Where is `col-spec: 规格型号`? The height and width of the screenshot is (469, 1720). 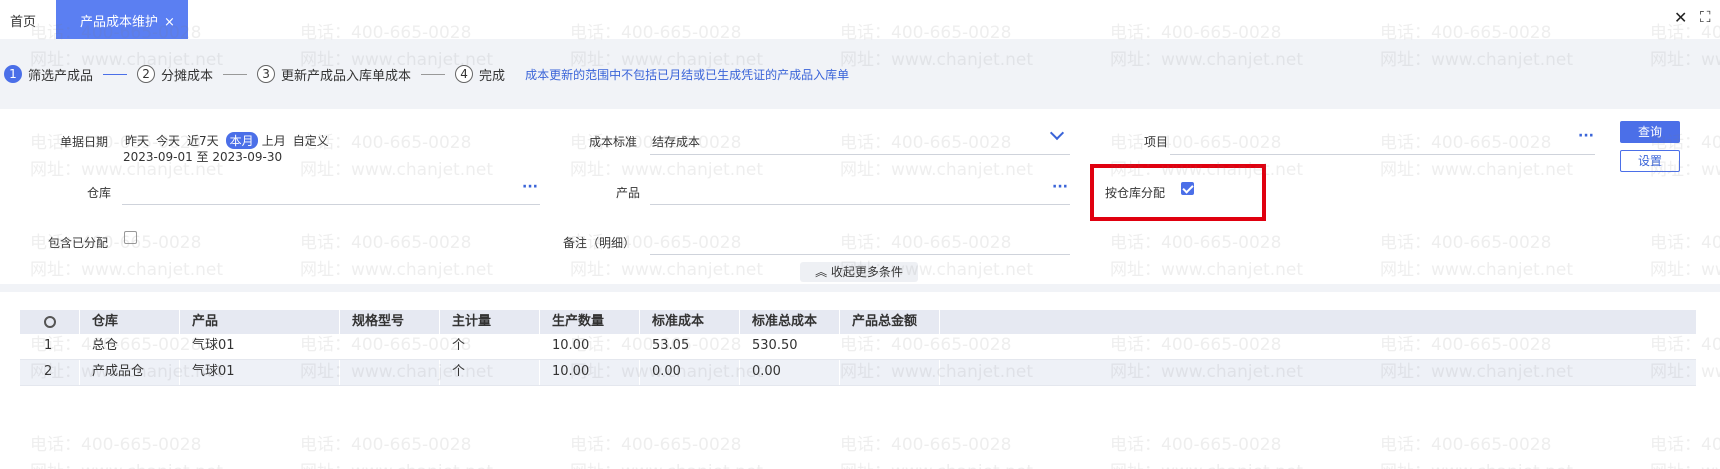 col-spec: 规格型号 is located at coordinates (390, 322).